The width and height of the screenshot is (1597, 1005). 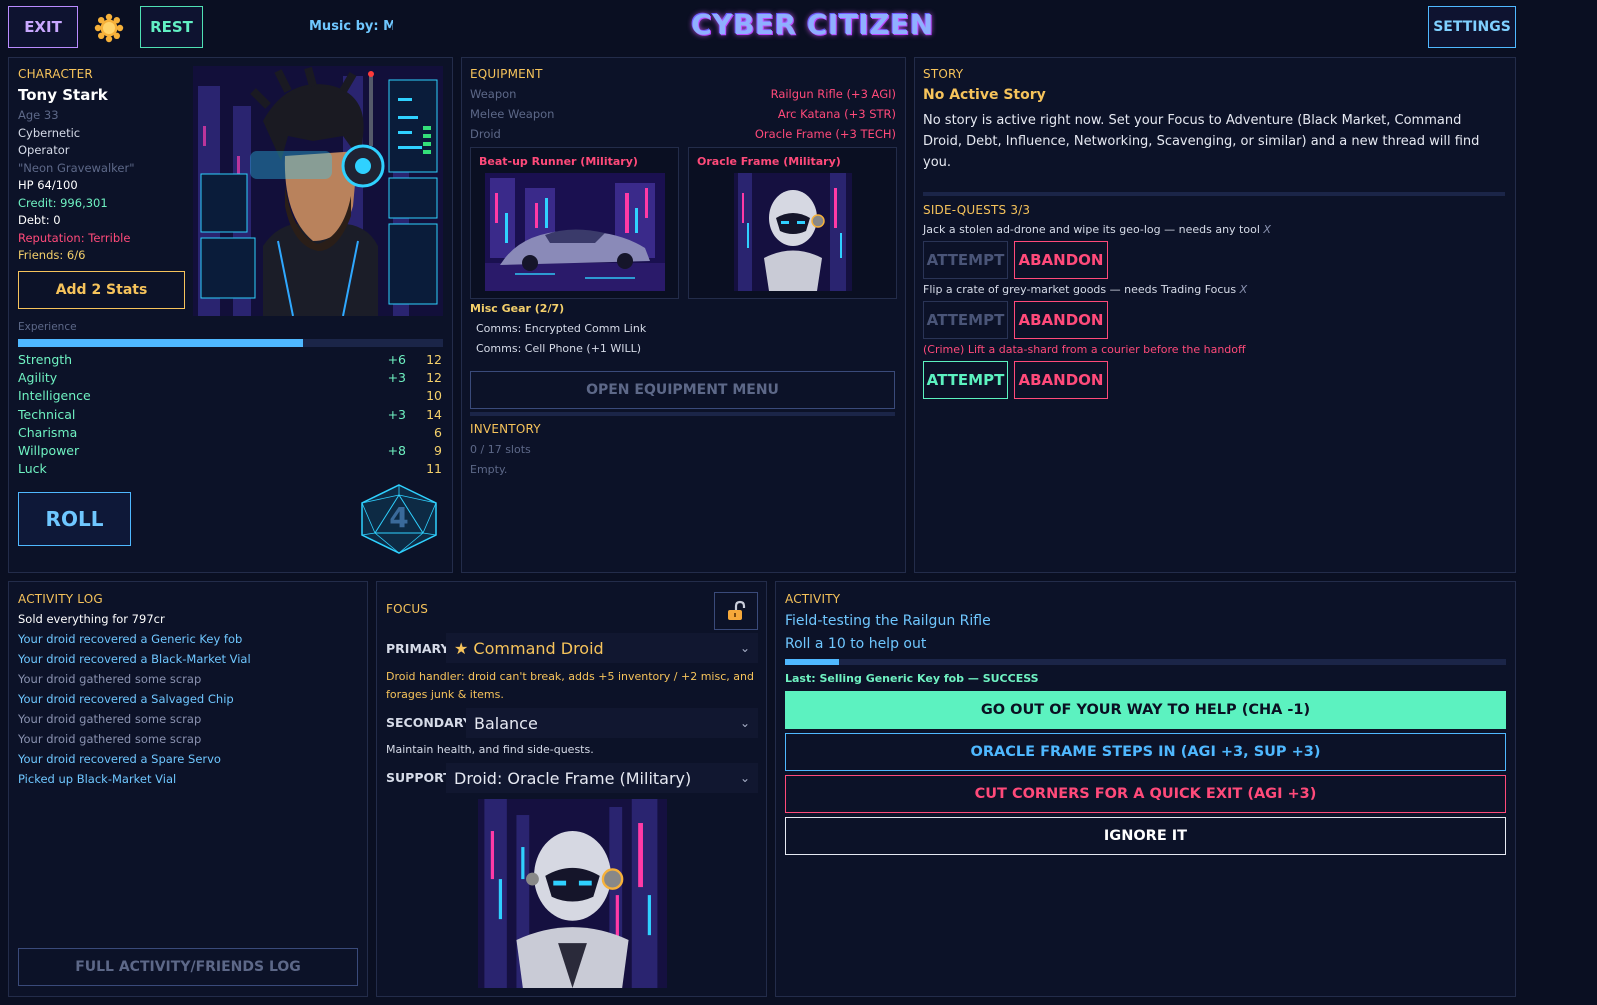 What do you see at coordinates (109, 28) in the screenshot?
I see `sun-icon` at bounding box center [109, 28].